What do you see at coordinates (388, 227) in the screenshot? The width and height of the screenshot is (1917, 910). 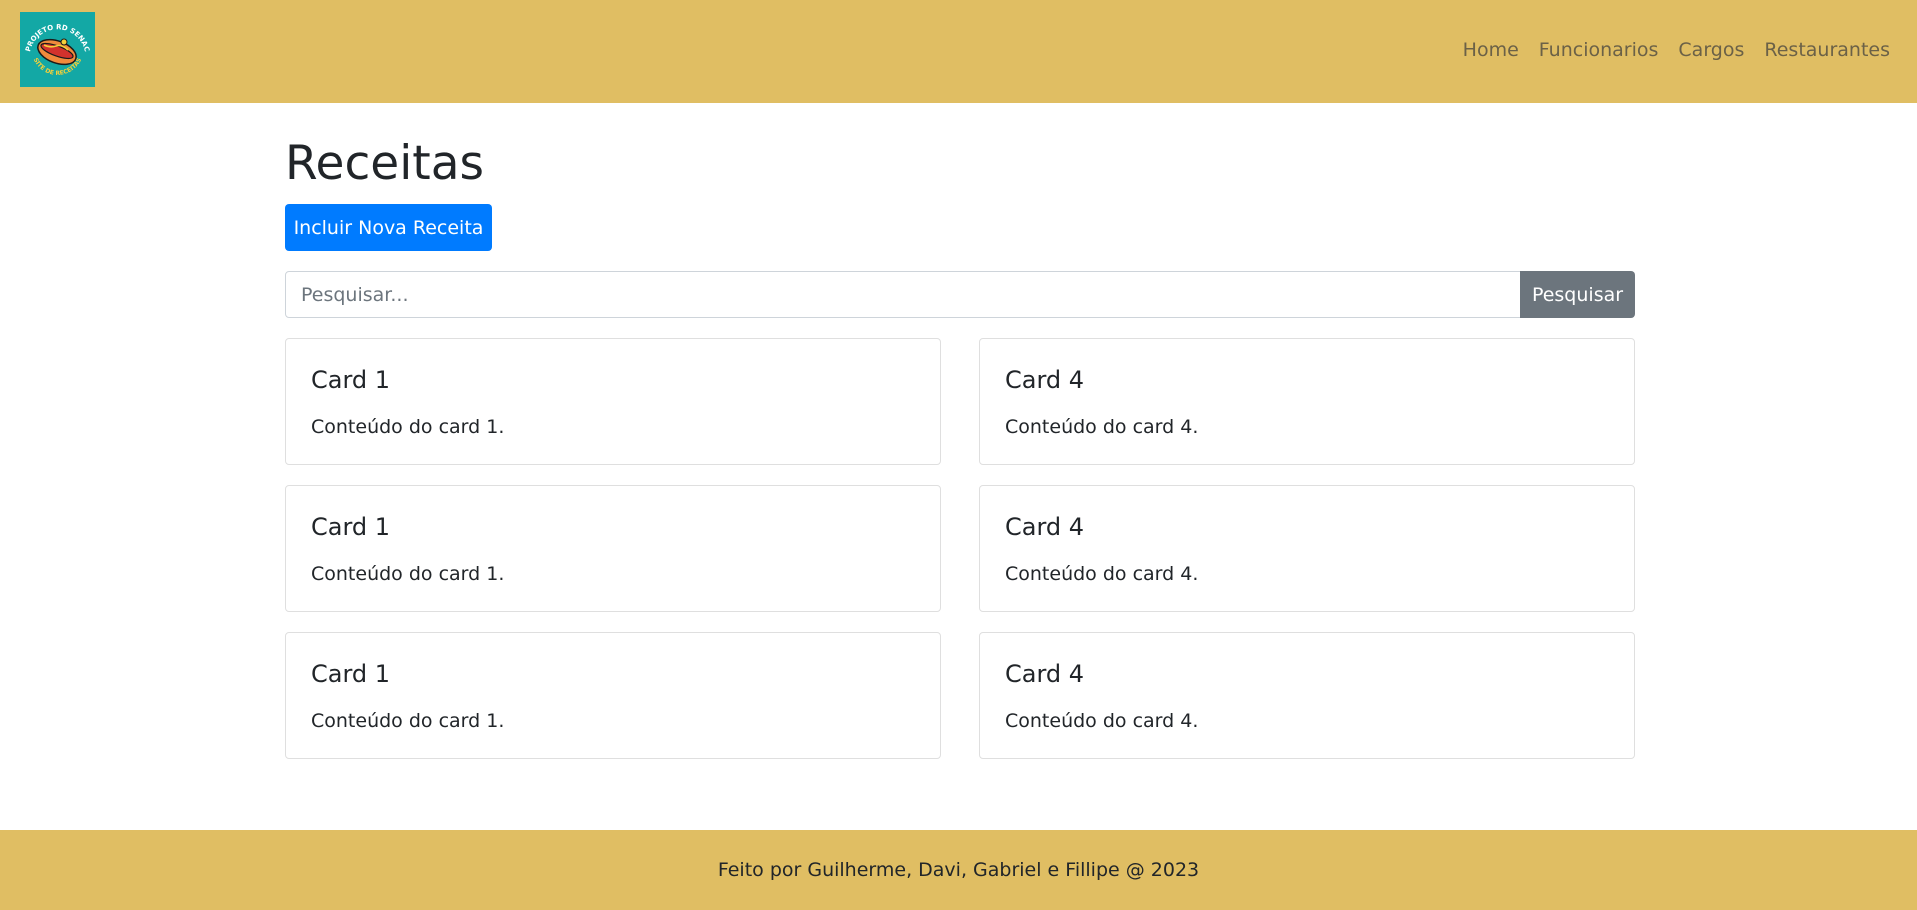 I see `add-recipe-button: Incluir Nova Receita` at bounding box center [388, 227].